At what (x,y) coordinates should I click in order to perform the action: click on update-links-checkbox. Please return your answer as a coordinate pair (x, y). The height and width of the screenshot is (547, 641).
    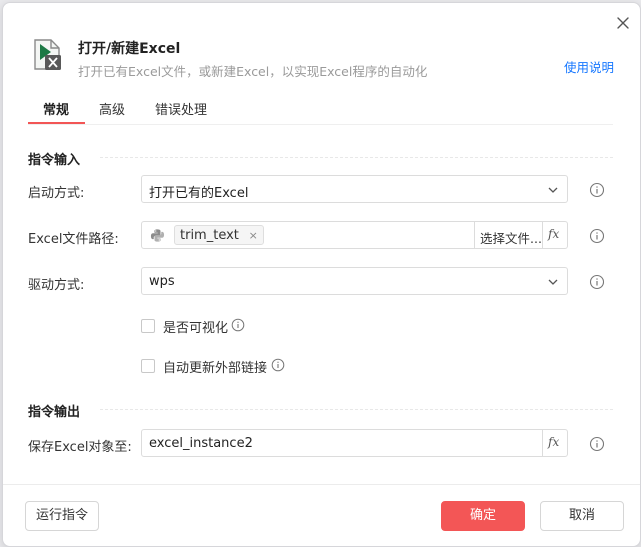
    Looking at the image, I should click on (148, 366).